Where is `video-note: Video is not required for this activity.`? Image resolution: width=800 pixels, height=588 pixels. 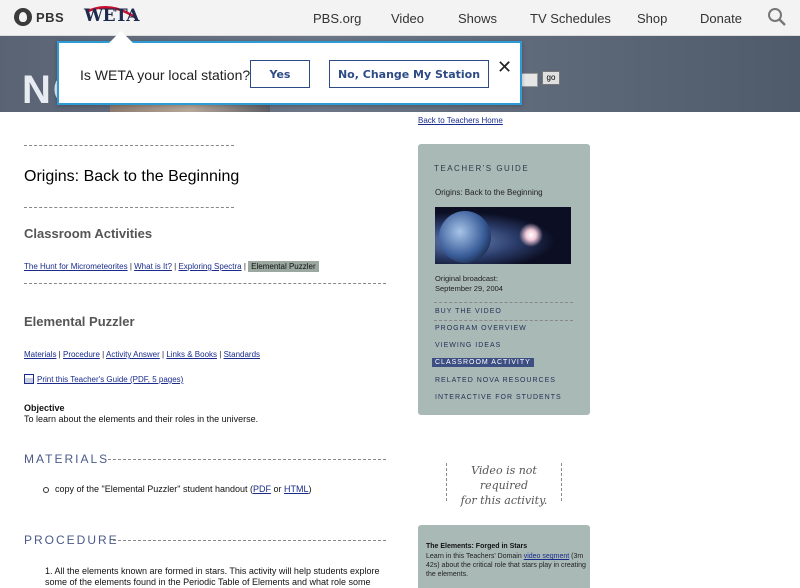 video-note: Video is not required for this activity. is located at coordinates (504, 485).